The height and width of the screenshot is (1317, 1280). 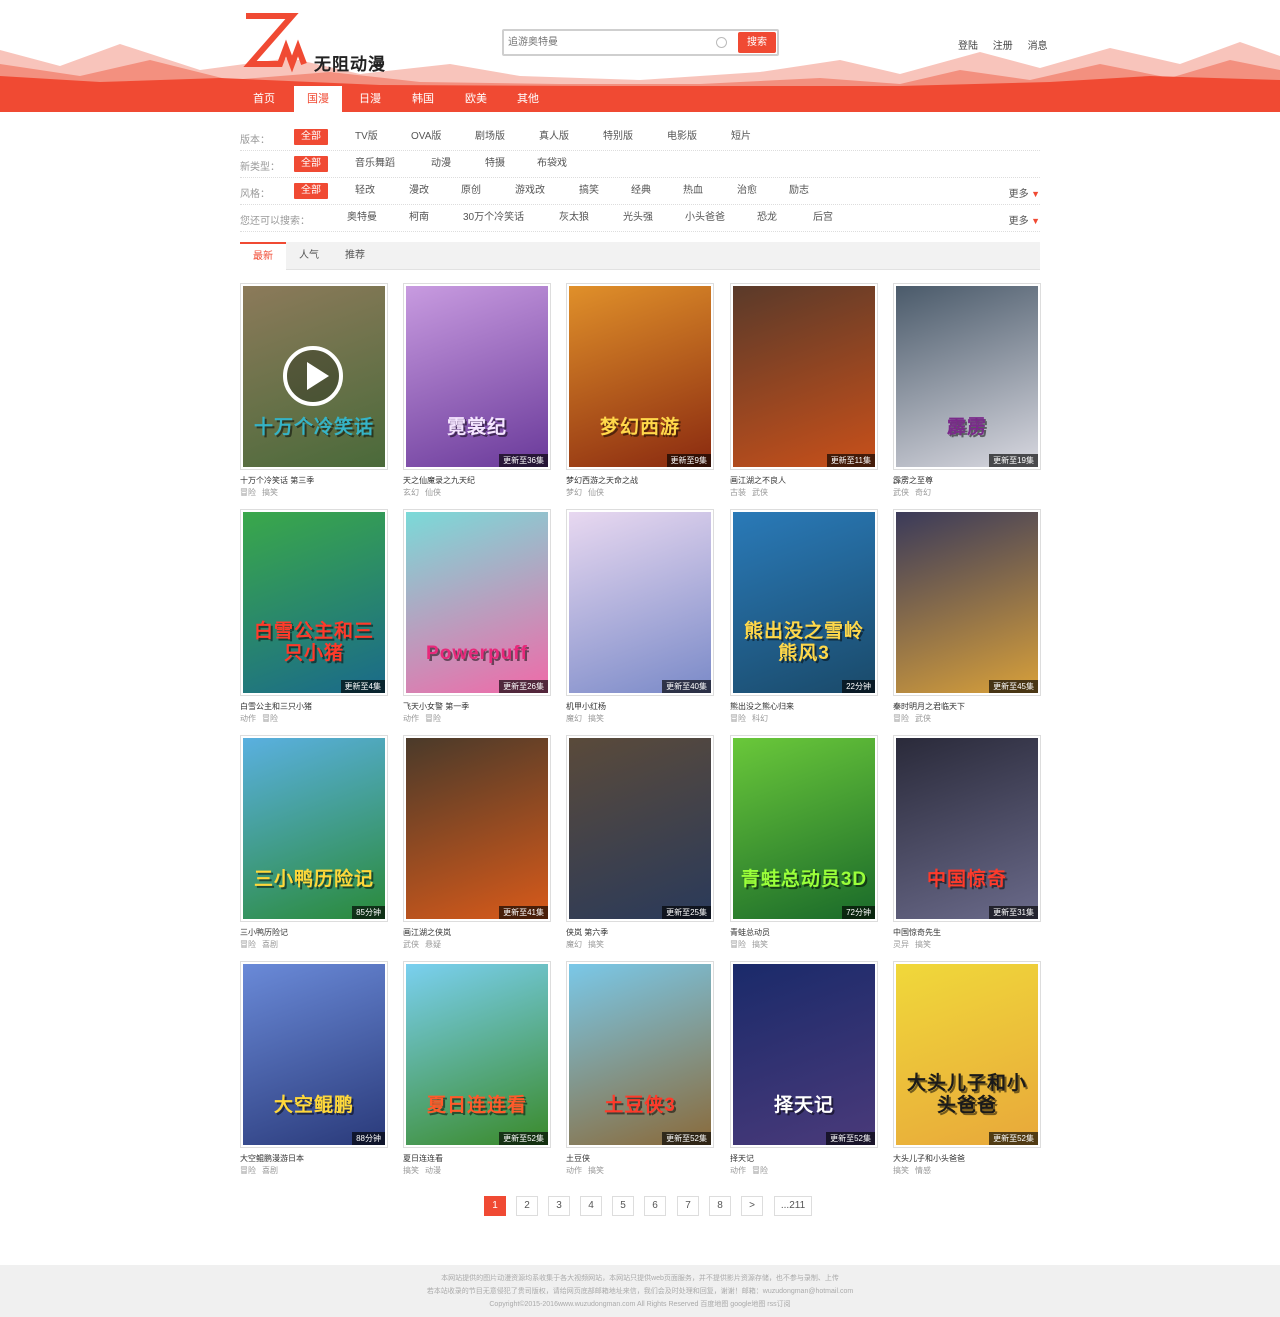 What do you see at coordinates (441, 164) in the screenshot?
I see `filter-option: 动漫` at bounding box center [441, 164].